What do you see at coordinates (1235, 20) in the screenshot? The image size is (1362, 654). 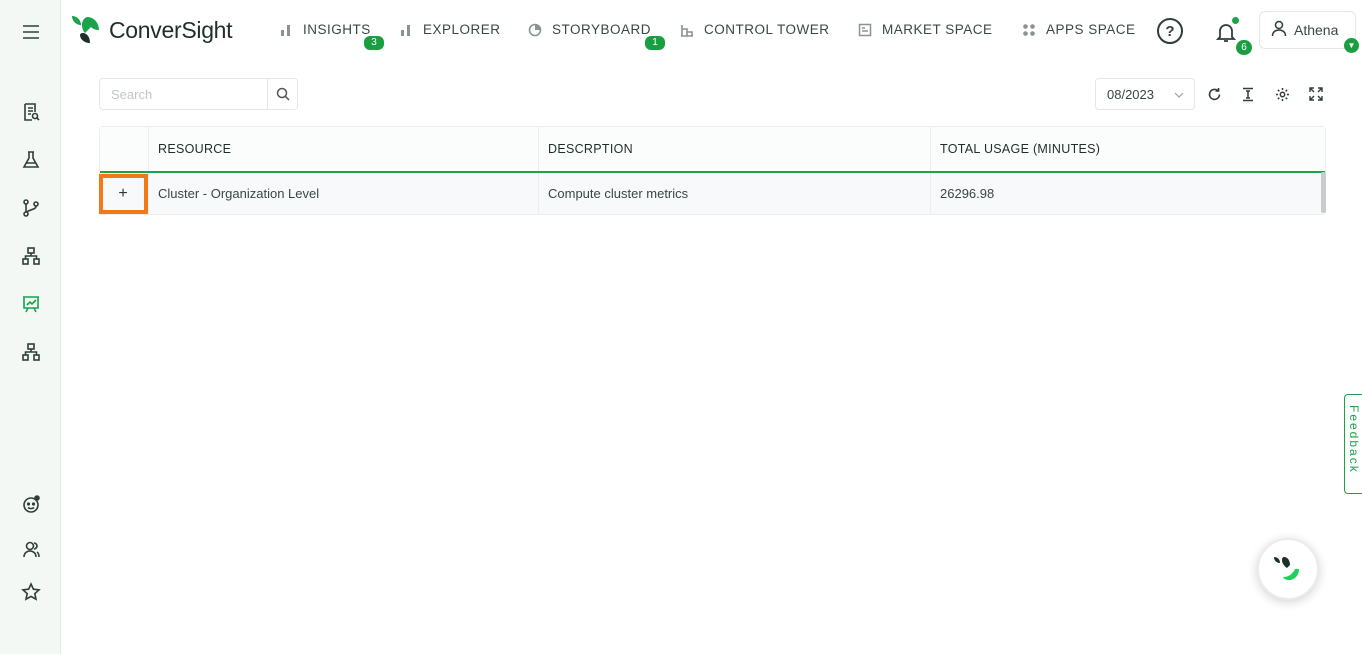 I see `notification-dot` at bounding box center [1235, 20].